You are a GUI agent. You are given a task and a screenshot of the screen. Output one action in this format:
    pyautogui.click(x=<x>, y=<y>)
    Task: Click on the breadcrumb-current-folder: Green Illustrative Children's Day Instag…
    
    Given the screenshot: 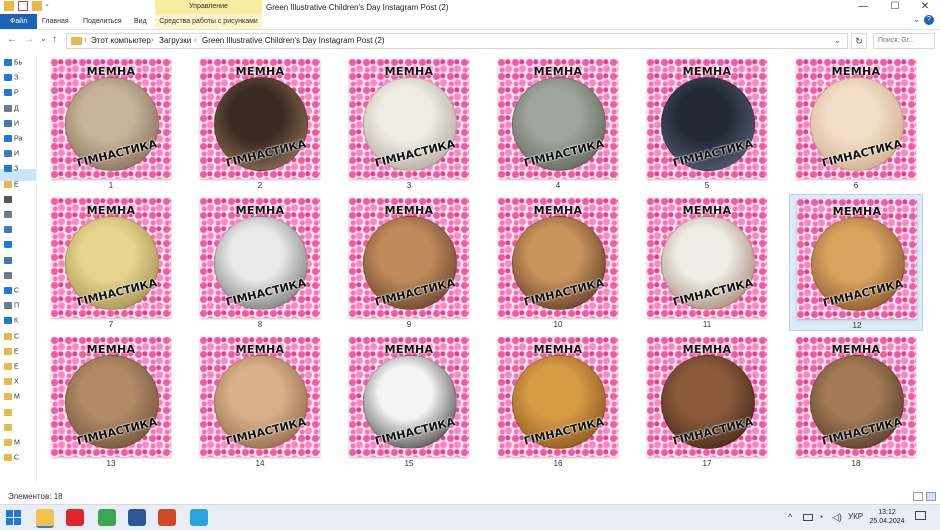 What is the action you would take?
    pyautogui.click(x=293, y=40)
    